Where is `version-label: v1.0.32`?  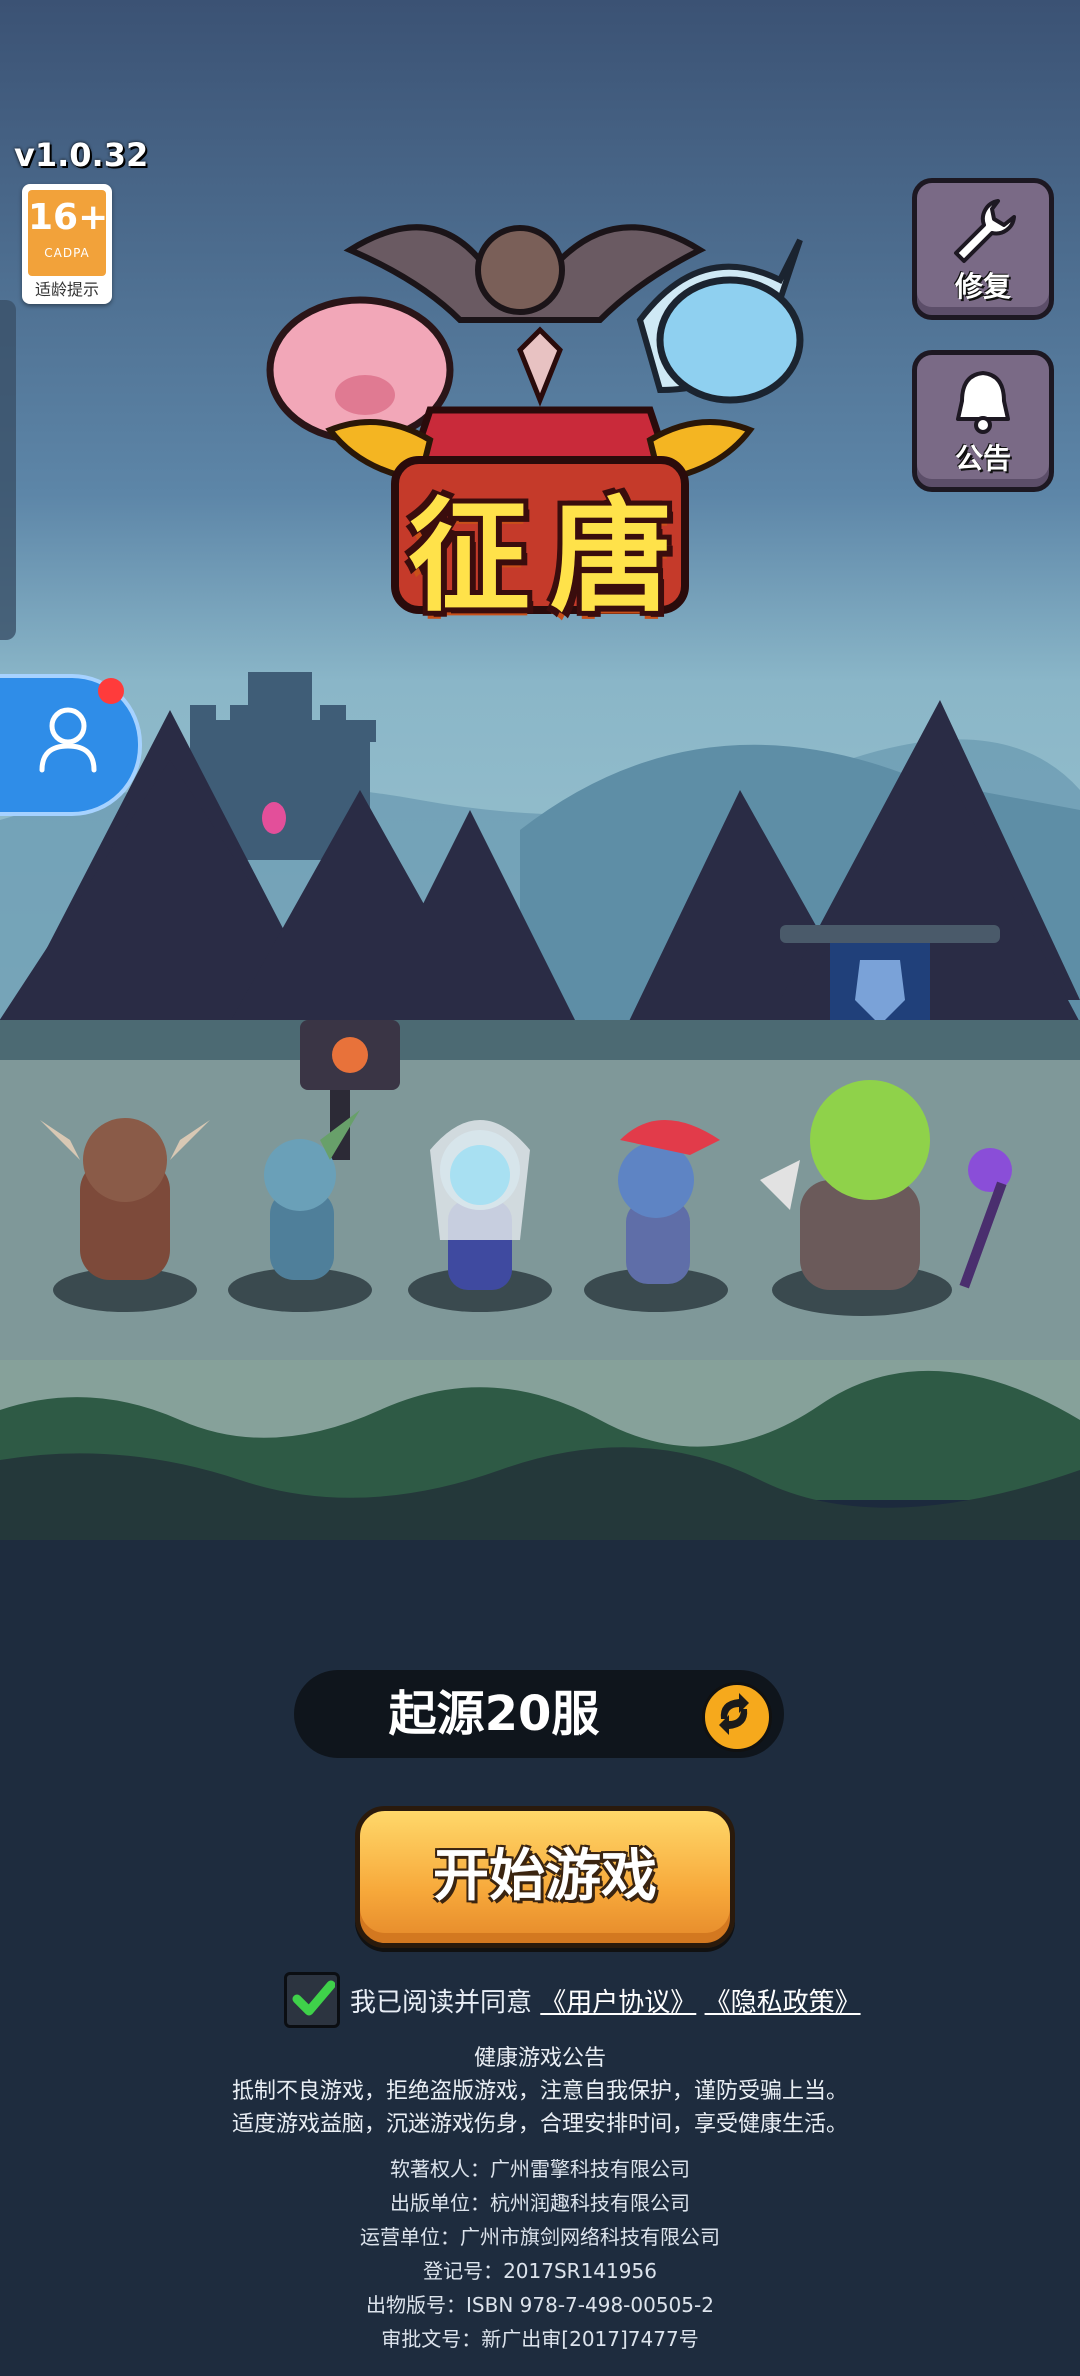
version-label: v1.0.32 is located at coordinates (81, 155).